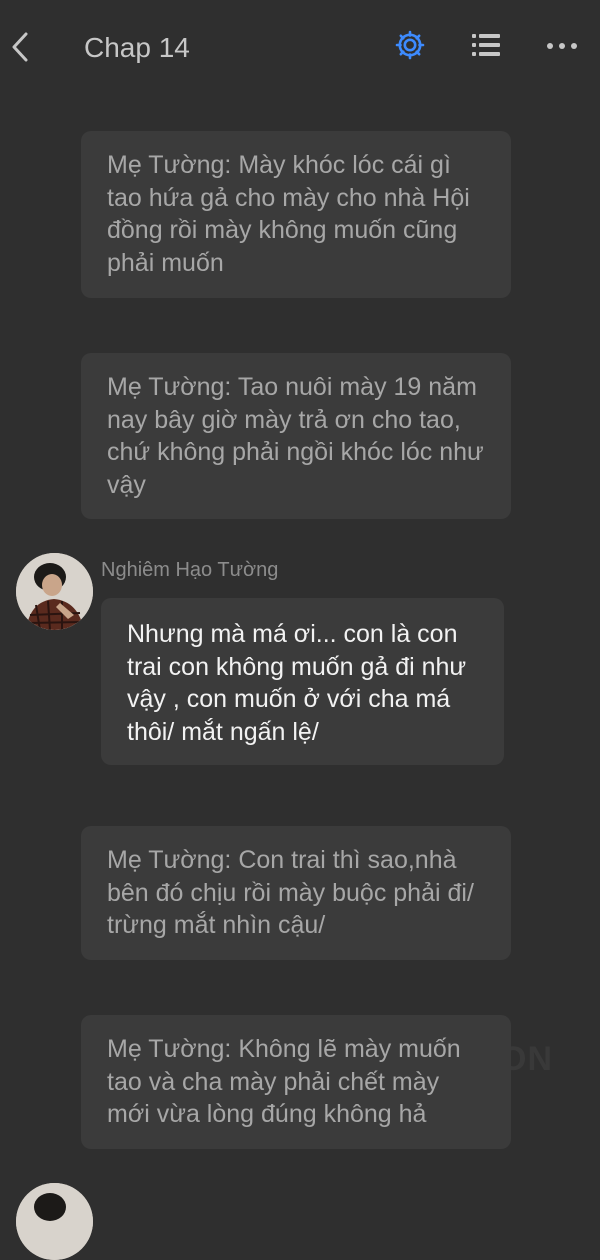 This screenshot has width=600, height=1260. I want to click on more-horizontal-icon, so click(562, 46).